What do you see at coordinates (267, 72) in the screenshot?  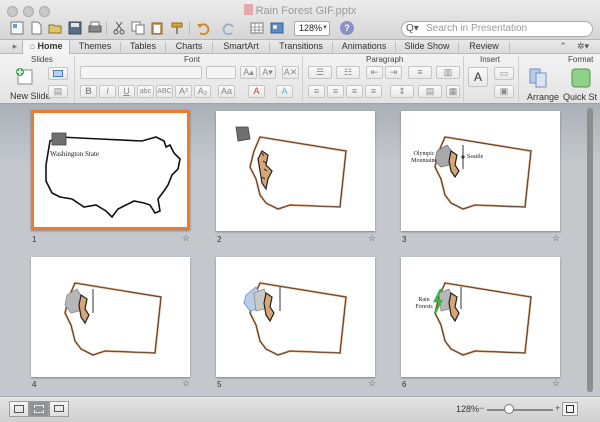 I see `shrink-font-button: A▾` at bounding box center [267, 72].